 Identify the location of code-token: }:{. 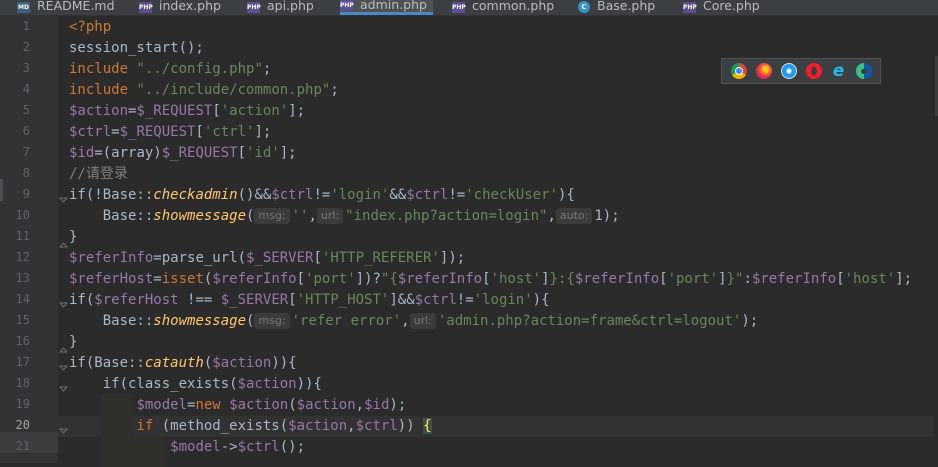
(562, 279).